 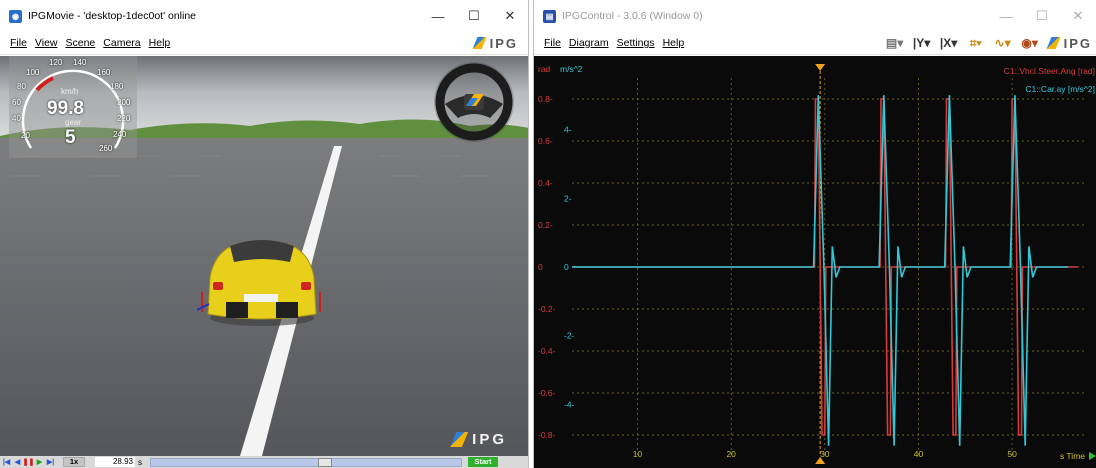 What do you see at coordinates (73, 122) in the screenshot?
I see `gear-label: gear` at bounding box center [73, 122].